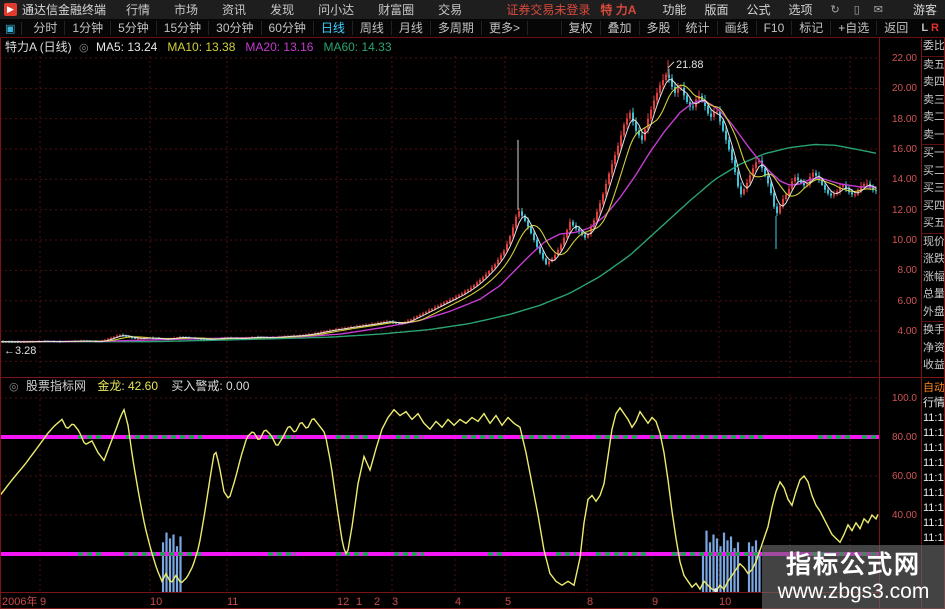 This screenshot has width=945, height=609. Describe the element at coordinates (234, 10) in the screenshot. I see `menu-资讯: 资讯` at that location.